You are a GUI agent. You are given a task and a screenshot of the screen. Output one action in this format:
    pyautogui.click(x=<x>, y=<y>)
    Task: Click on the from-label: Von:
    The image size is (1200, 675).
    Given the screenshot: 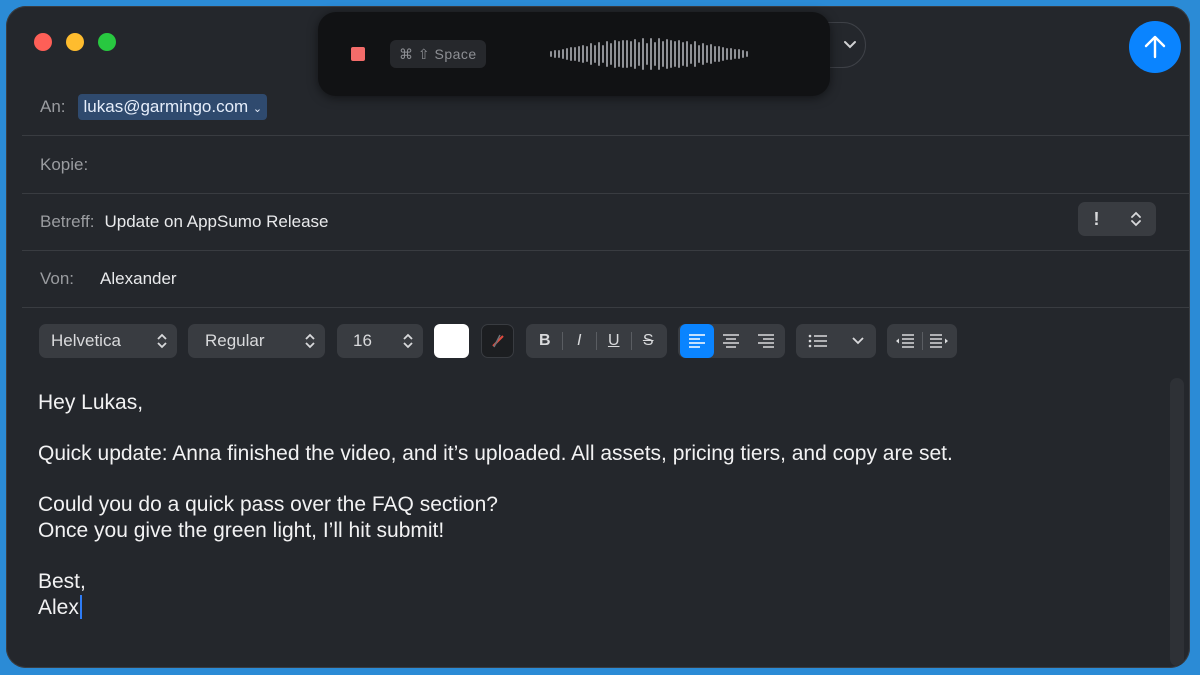 What is the action you would take?
    pyautogui.click(x=57, y=278)
    